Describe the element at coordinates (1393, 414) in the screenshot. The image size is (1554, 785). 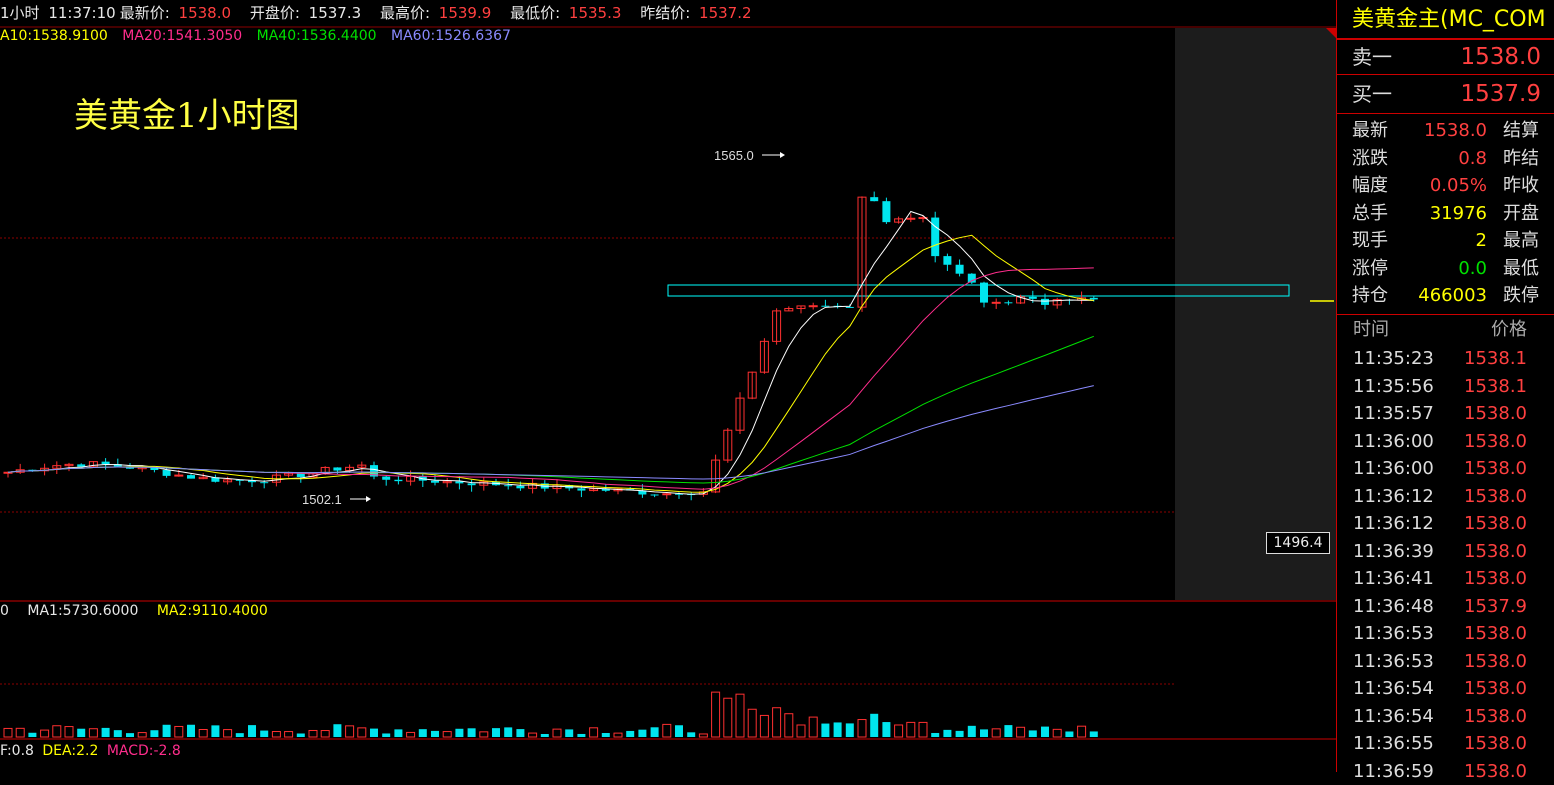
I see `tick-time: 11:35:57` at that location.